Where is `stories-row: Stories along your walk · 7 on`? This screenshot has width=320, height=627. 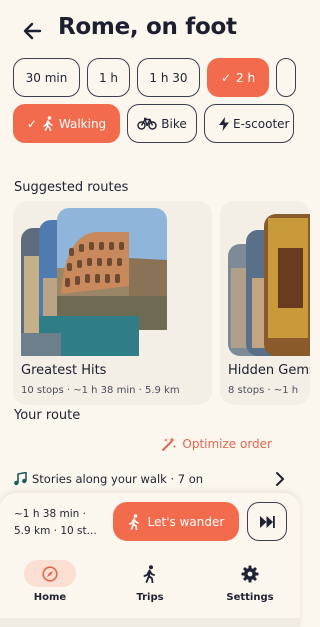 stories-row: Stories along your walk · 7 on is located at coordinates (150, 479).